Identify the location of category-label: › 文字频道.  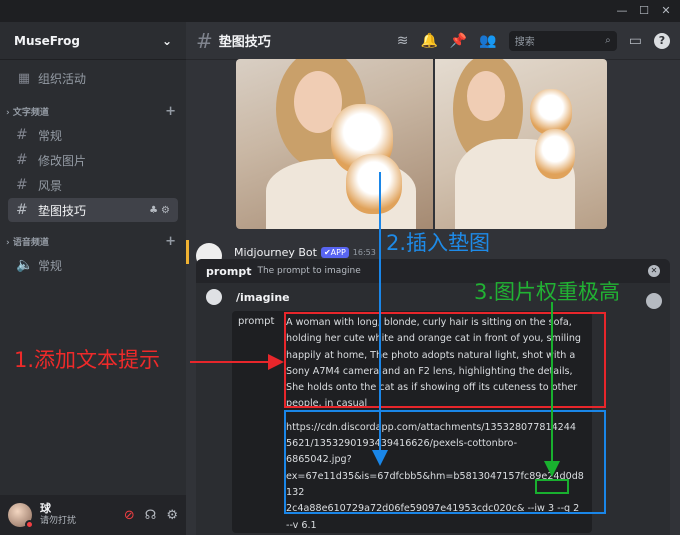
(27, 112).